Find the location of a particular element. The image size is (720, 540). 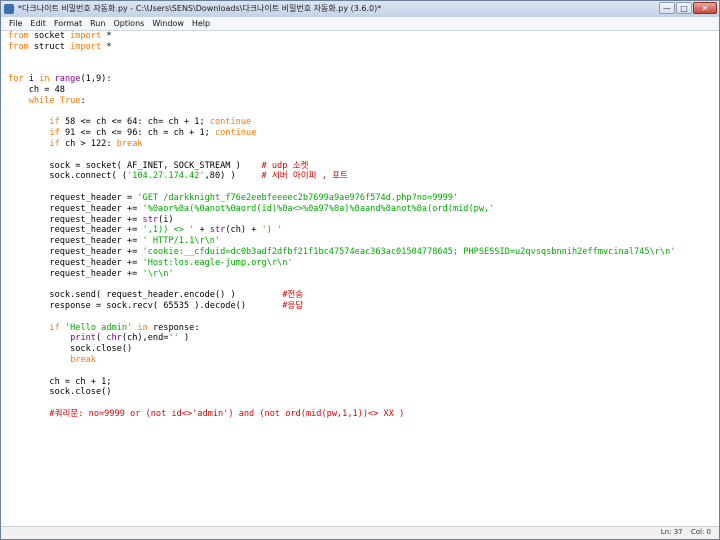

code-line: if 91 <= ch <= 96: ch = ch + 1; continue is located at coordinates (132, 133).